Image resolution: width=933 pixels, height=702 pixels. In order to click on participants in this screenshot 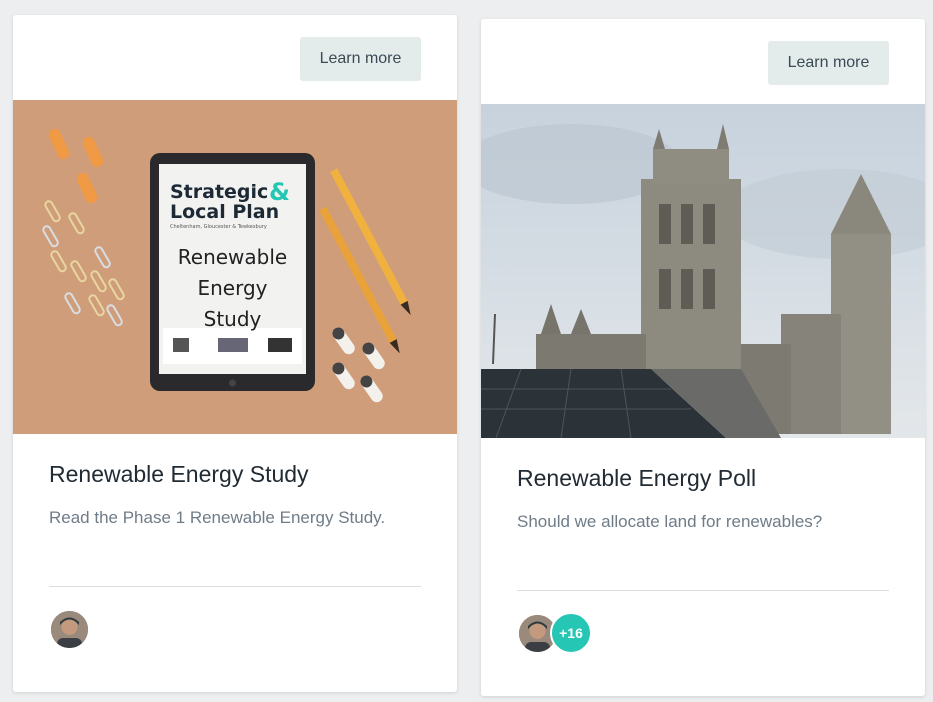, I will do `click(69, 629)`.